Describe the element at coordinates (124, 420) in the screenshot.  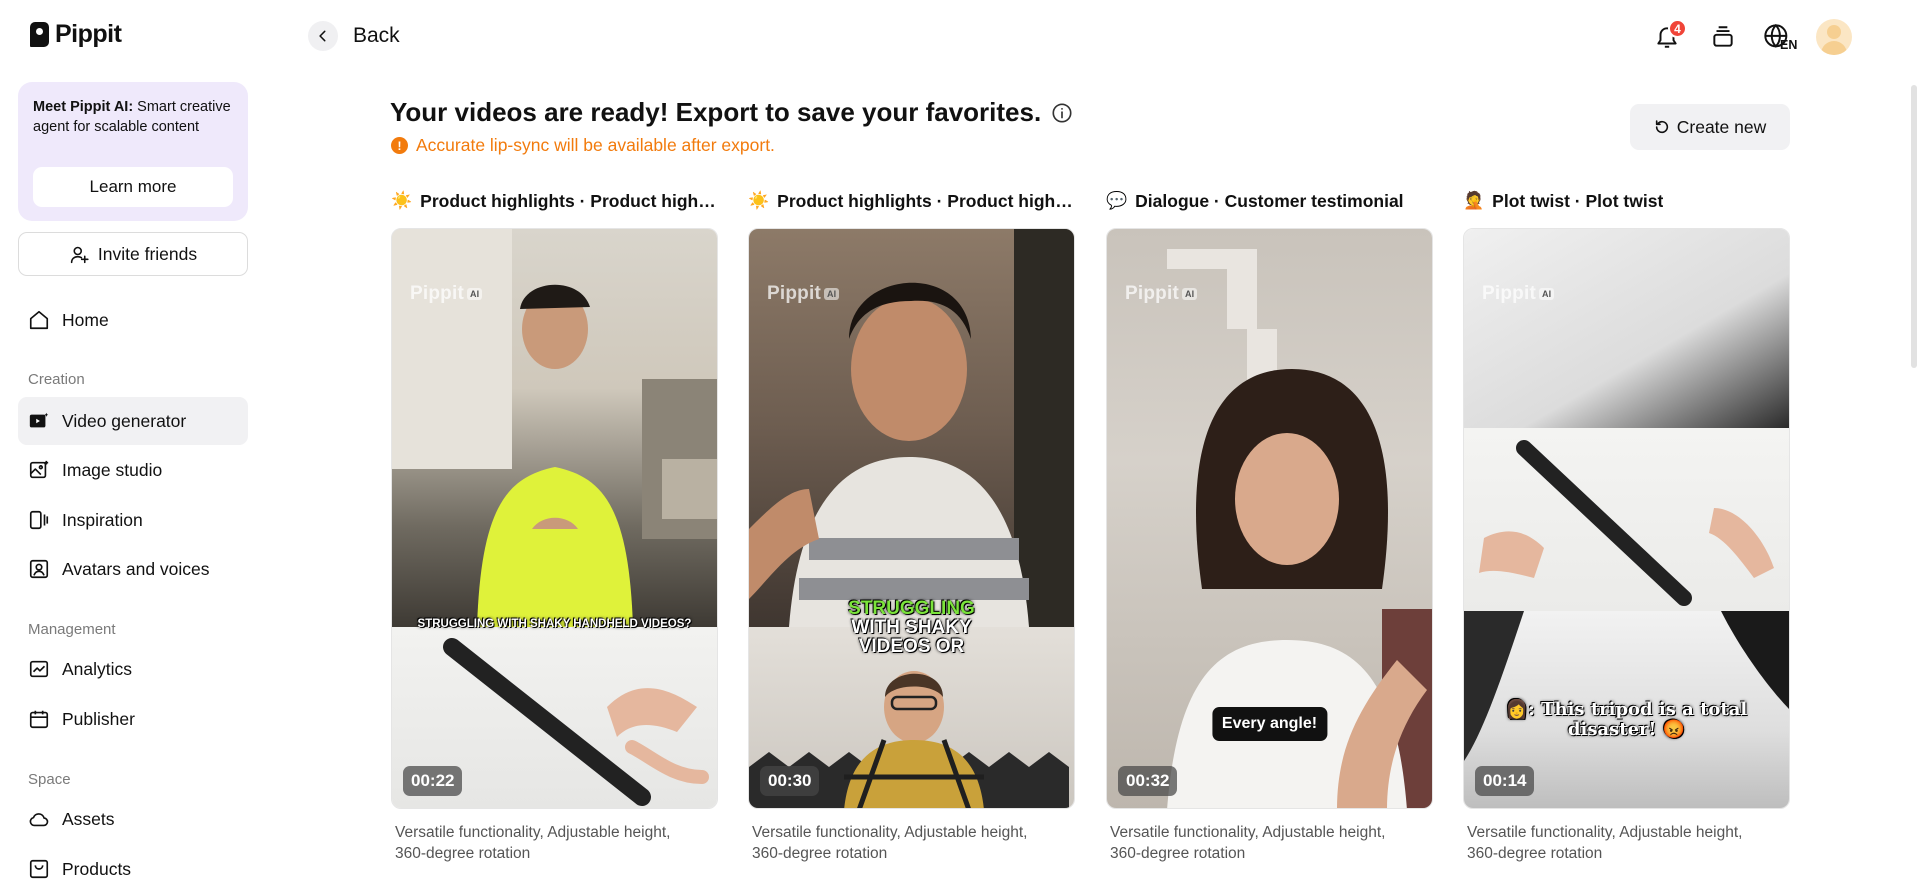
I see `sidebar-item-label: Video generator` at that location.